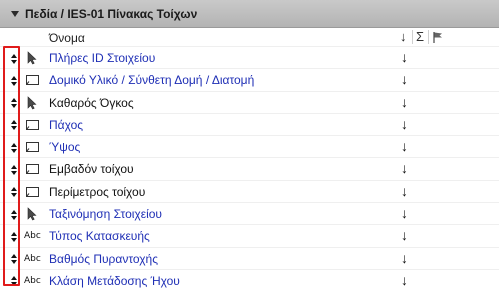 The image size is (499, 289). I want to click on field-label: Περίμετρος τοίχου, so click(97, 192).